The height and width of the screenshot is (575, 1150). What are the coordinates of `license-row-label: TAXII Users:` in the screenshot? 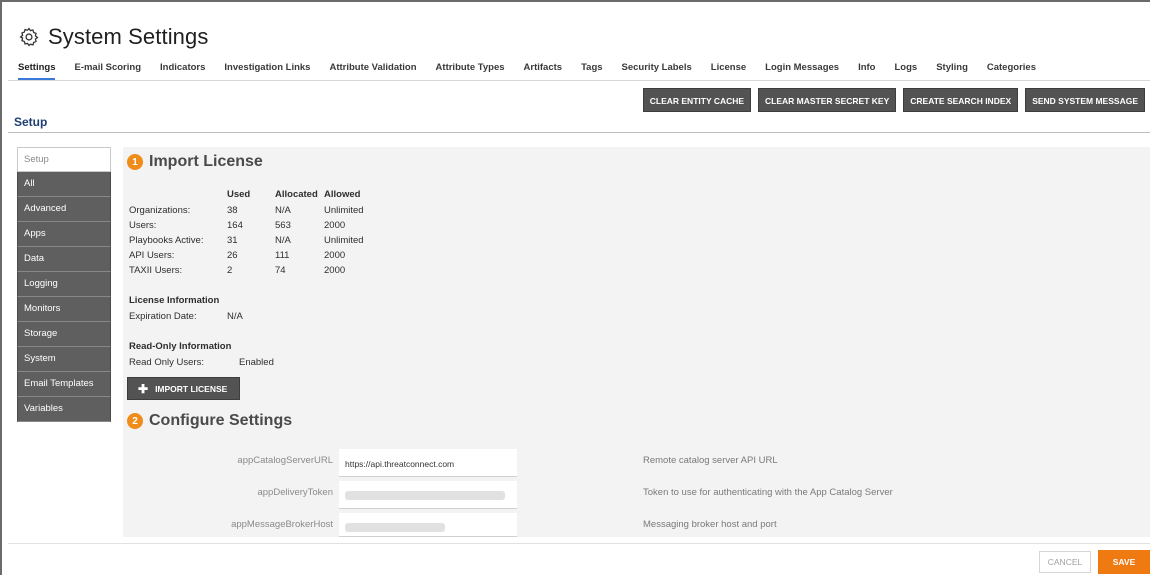 It's located at (156, 270).